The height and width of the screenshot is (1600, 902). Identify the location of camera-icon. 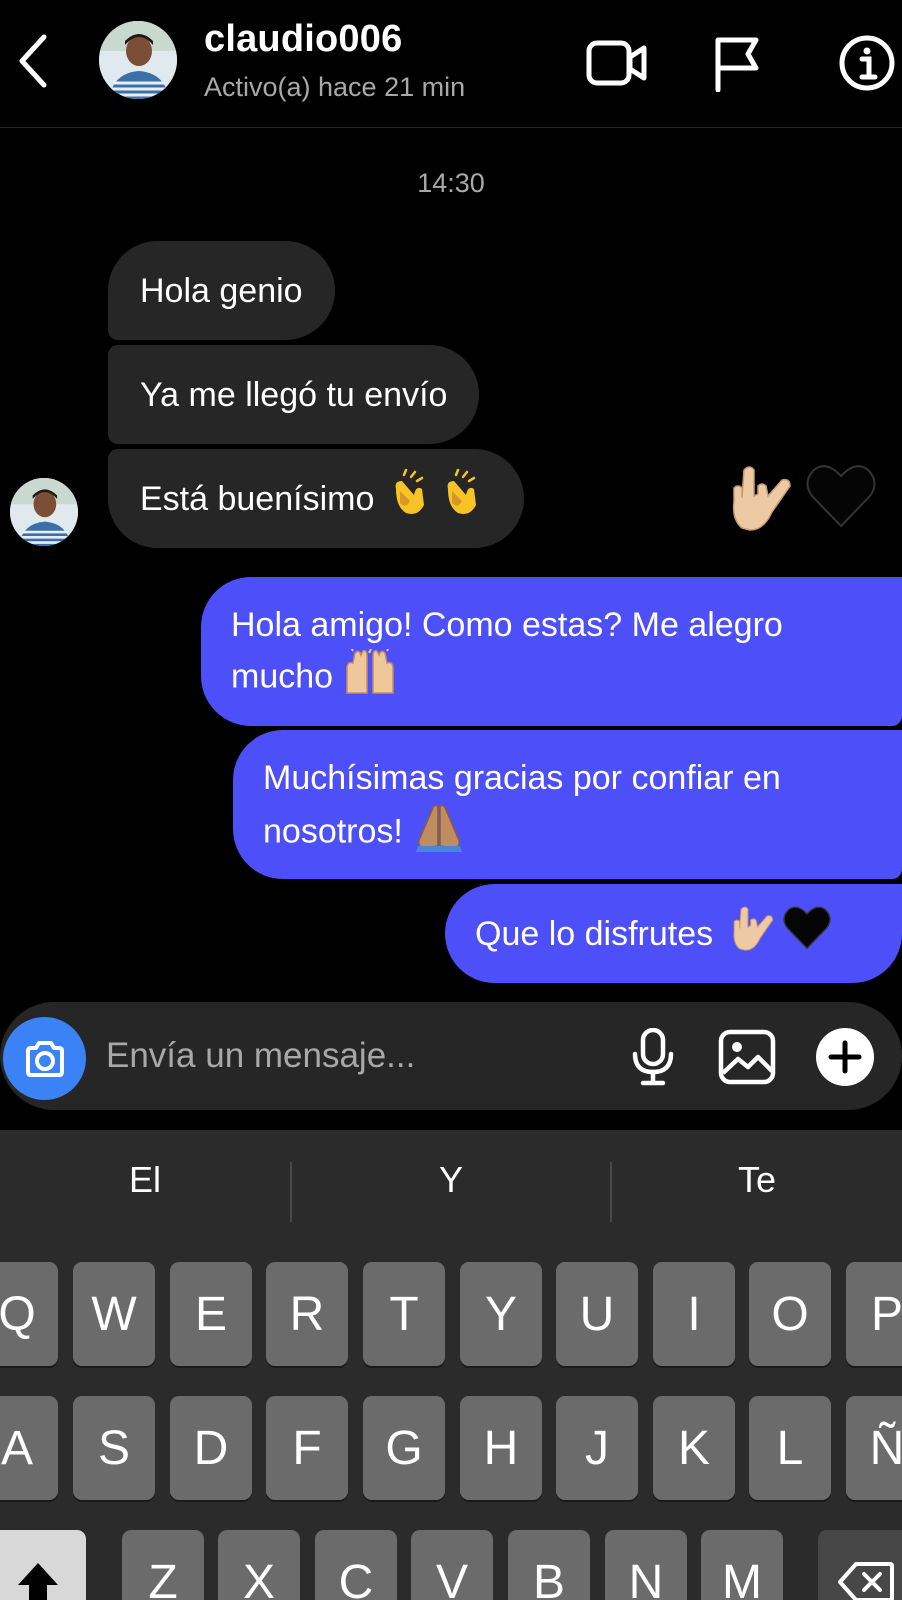
(44, 1058).